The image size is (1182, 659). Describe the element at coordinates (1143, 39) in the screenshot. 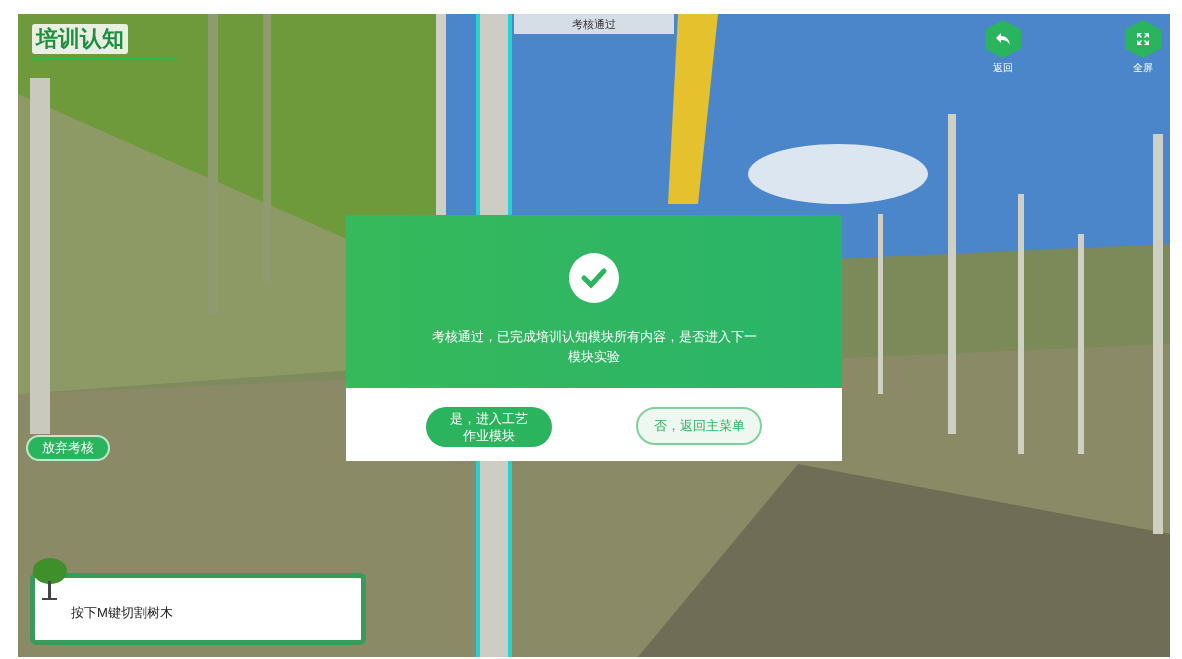

I see `fullscreen-icon` at that location.